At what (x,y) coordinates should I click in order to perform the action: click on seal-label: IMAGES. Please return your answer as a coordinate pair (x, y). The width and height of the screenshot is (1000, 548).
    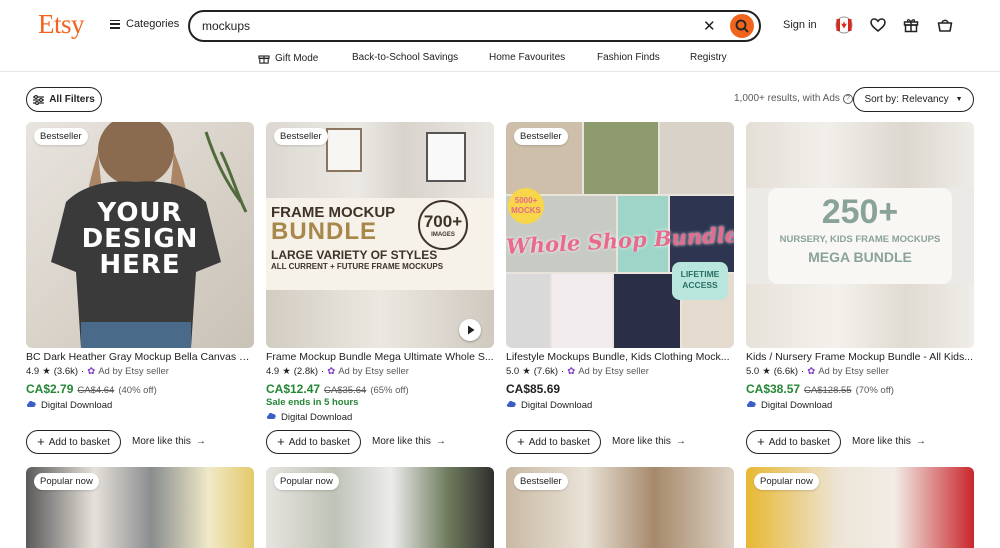
    Looking at the image, I should click on (443, 235).